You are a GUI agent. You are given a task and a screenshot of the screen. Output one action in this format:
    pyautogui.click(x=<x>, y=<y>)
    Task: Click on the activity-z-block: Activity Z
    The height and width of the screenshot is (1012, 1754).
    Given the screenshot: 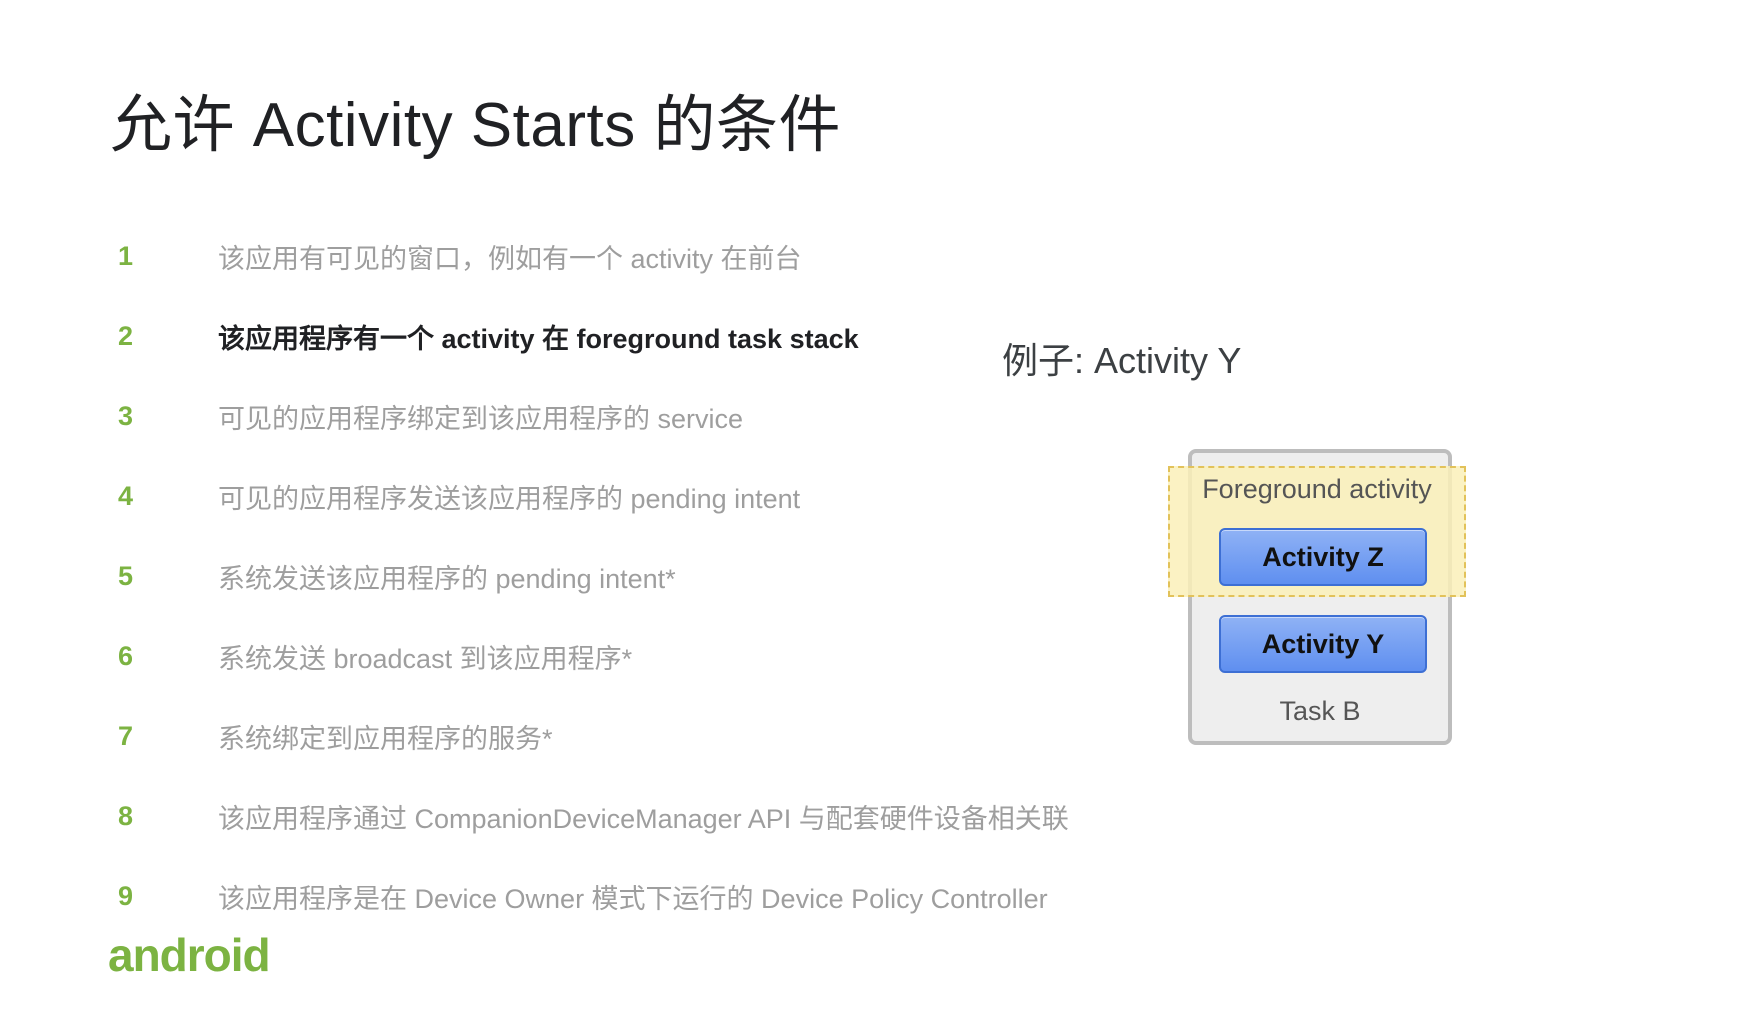 What is the action you would take?
    pyautogui.click(x=1323, y=557)
    